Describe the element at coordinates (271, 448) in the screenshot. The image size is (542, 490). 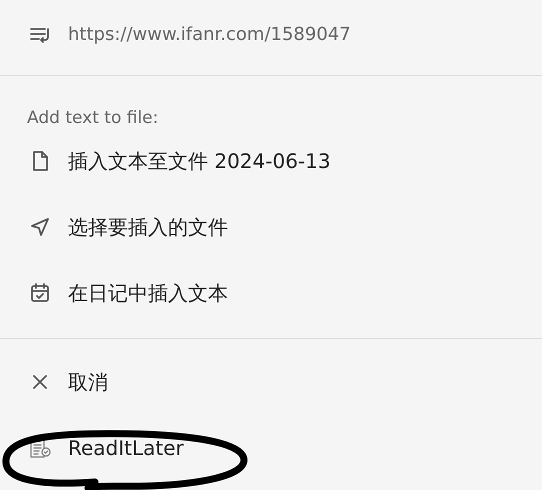
I see `menu-item: ReadItLater` at that location.